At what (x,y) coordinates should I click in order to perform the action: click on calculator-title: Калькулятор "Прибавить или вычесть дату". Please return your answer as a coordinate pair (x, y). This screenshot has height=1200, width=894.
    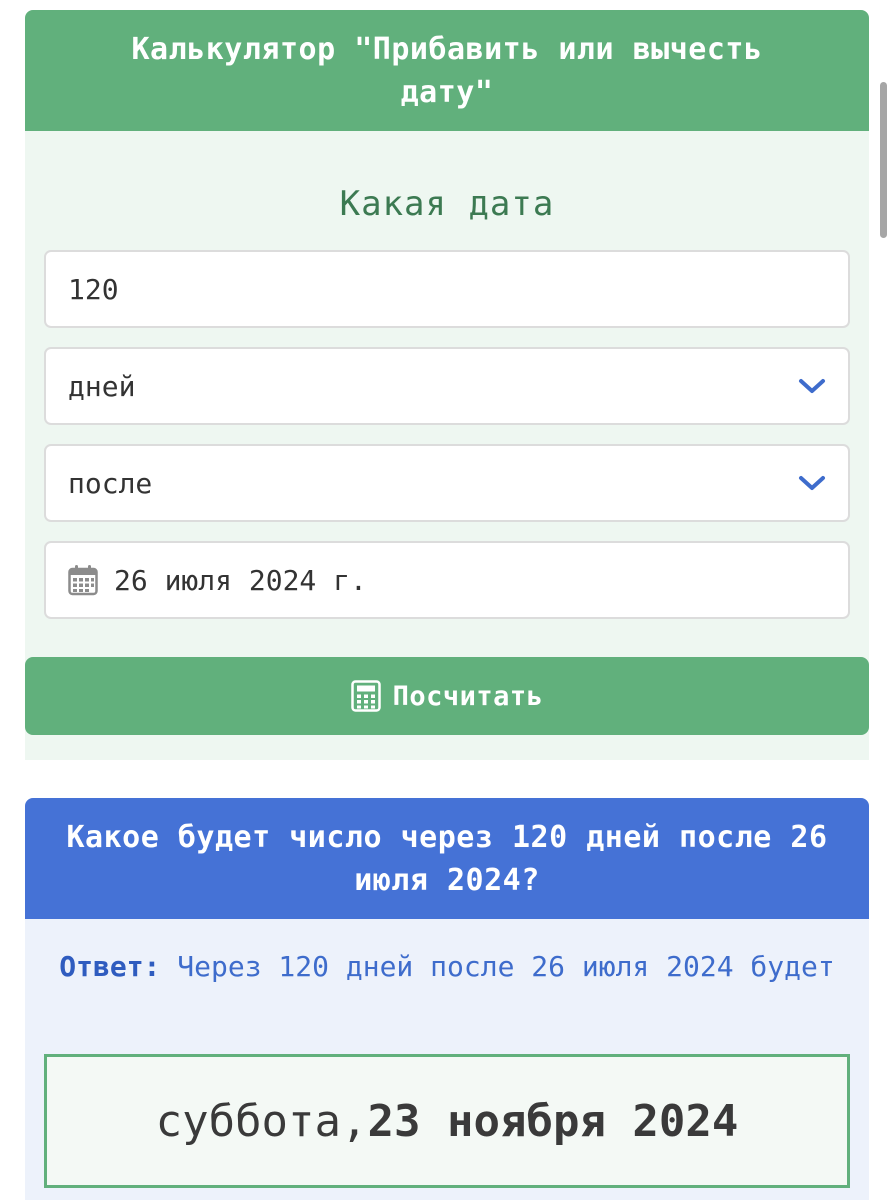
    Looking at the image, I should click on (447, 70).